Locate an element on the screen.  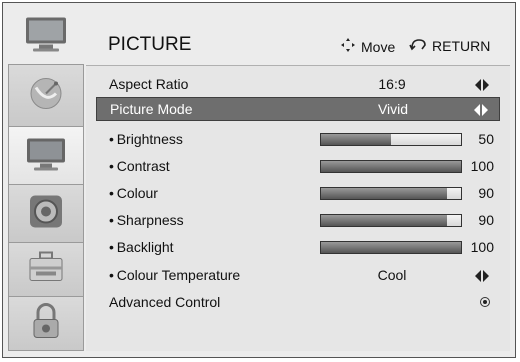
contrast-label: • Contrast is located at coordinates (139, 166).